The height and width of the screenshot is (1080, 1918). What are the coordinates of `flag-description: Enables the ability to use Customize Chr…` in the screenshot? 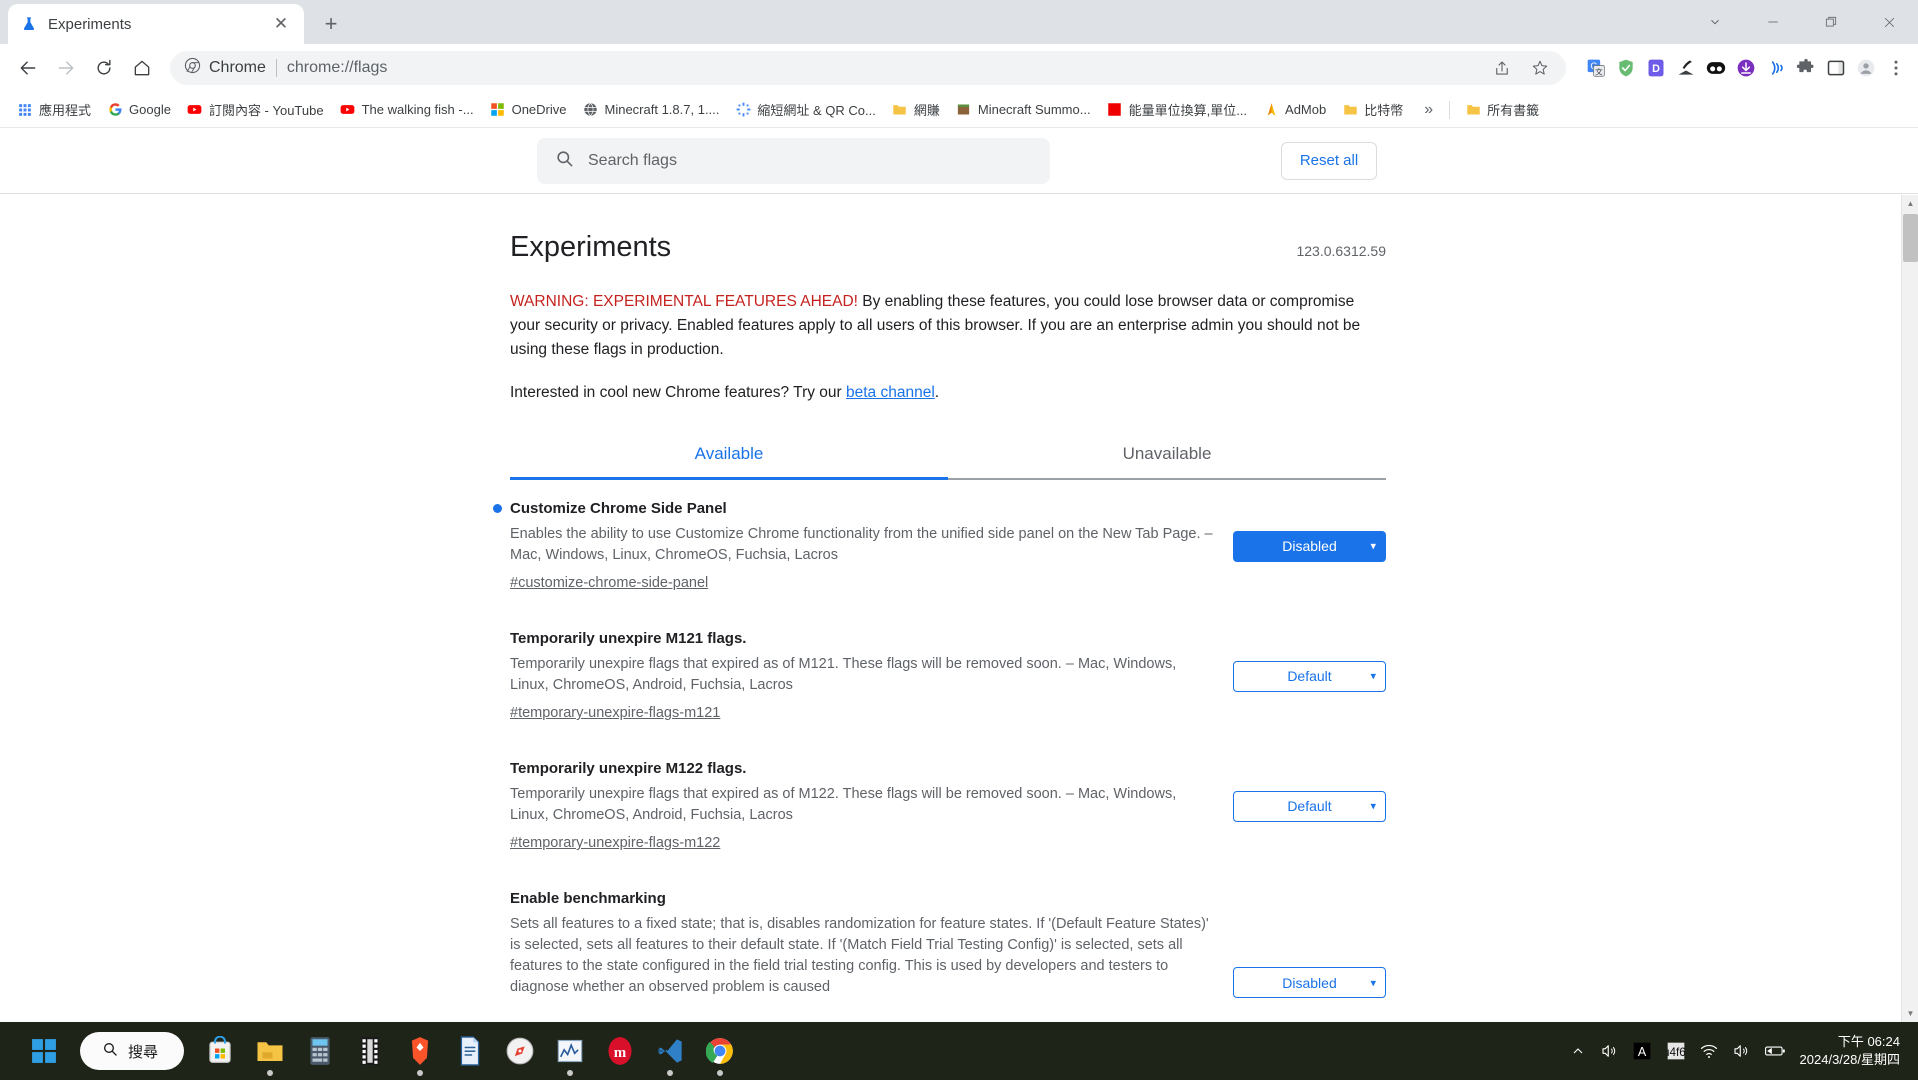 It's located at (861, 544).